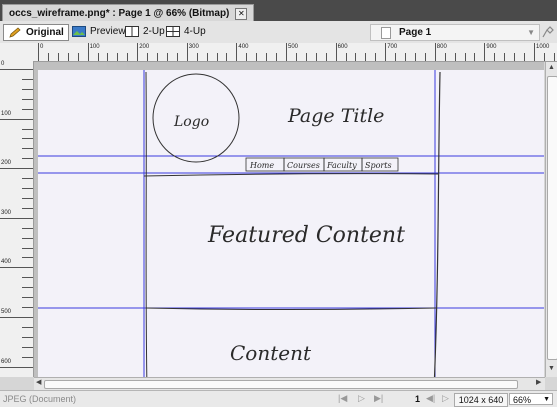 The width and height of the screenshot is (557, 407). Describe the element at coordinates (441, 47) in the screenshot. I see `top-ruler-label: 800` at that location.